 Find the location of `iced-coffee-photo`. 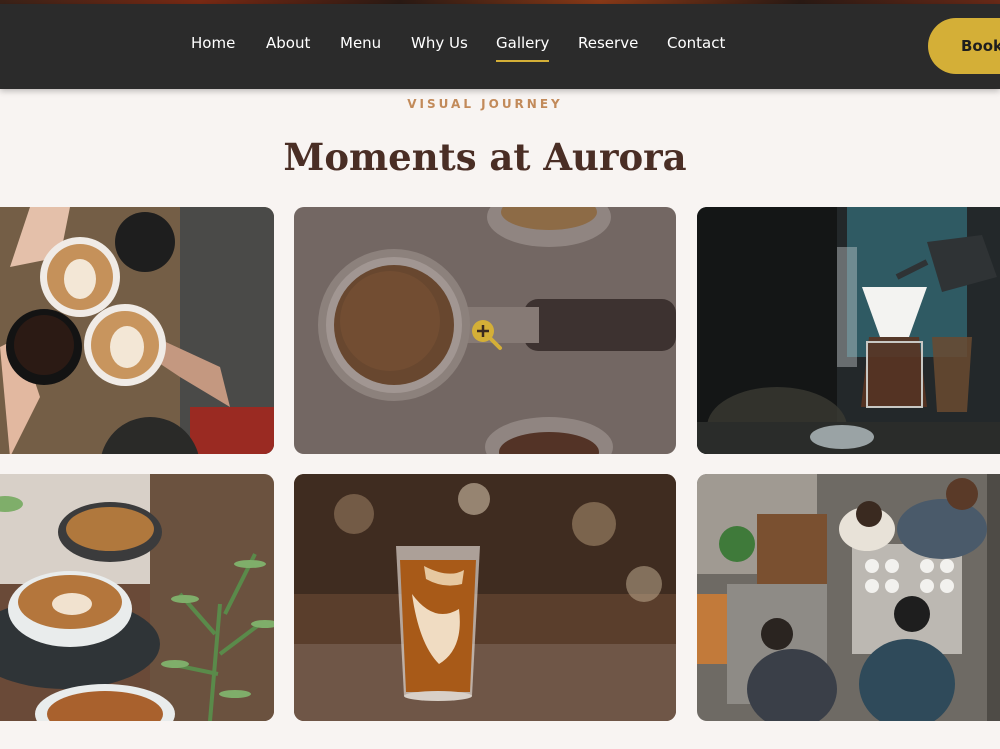

iced-coffee-photo is located at coordinates (485, 597).